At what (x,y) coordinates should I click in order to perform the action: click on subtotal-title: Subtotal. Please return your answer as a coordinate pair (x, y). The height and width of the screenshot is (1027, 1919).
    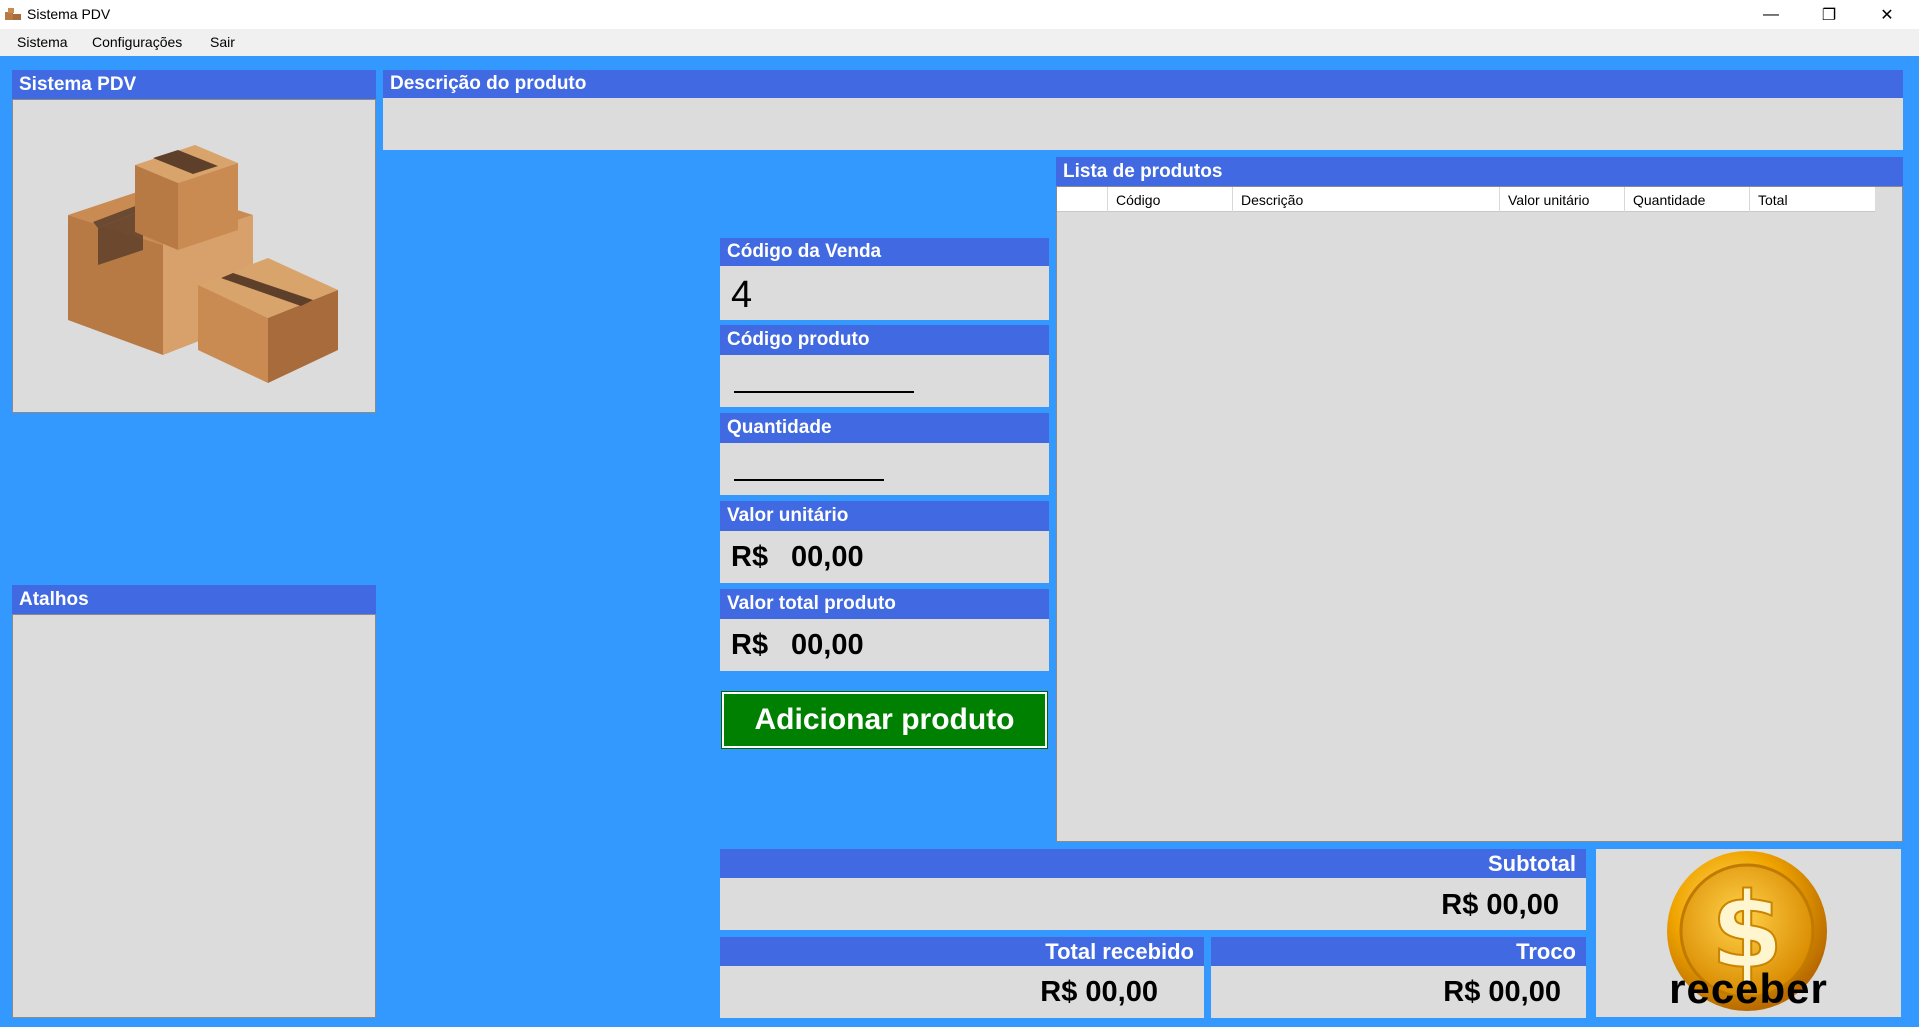
    Looking at the image, I should click on (1532, 863).